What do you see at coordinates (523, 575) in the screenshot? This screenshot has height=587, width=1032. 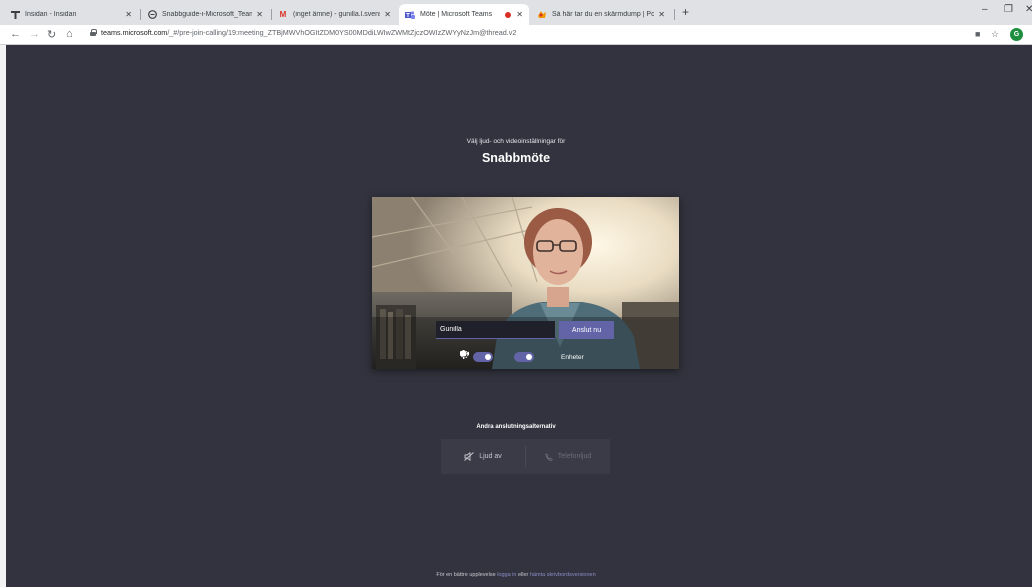 I see `footer-middle: eller` at bounding box center [523, 575].